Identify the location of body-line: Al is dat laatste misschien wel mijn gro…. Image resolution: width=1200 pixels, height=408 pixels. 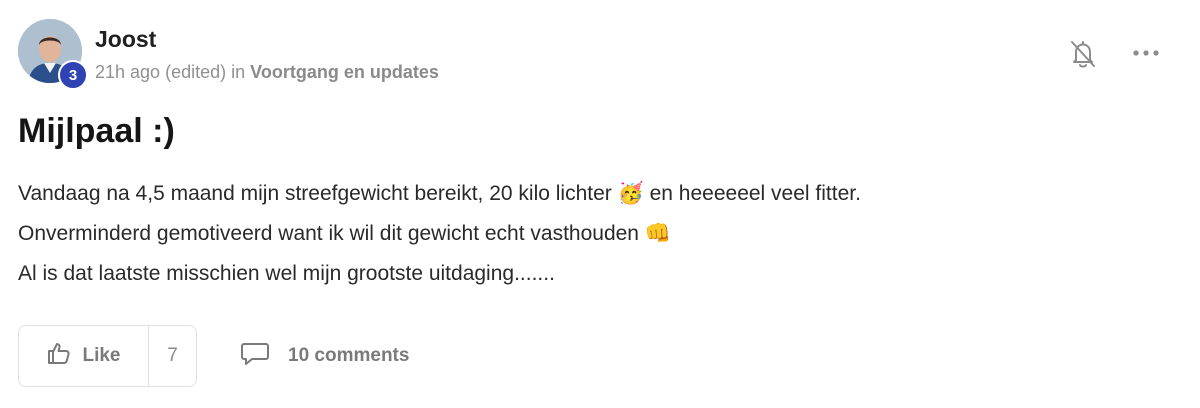
(439, 274).